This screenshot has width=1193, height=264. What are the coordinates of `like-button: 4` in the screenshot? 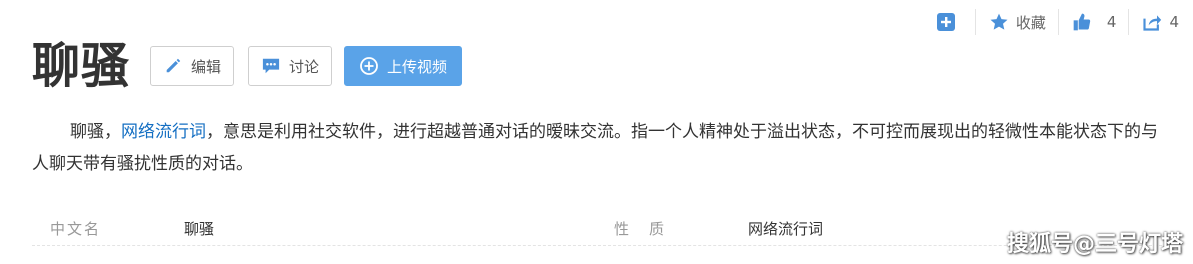 It's located at (1094, 22).